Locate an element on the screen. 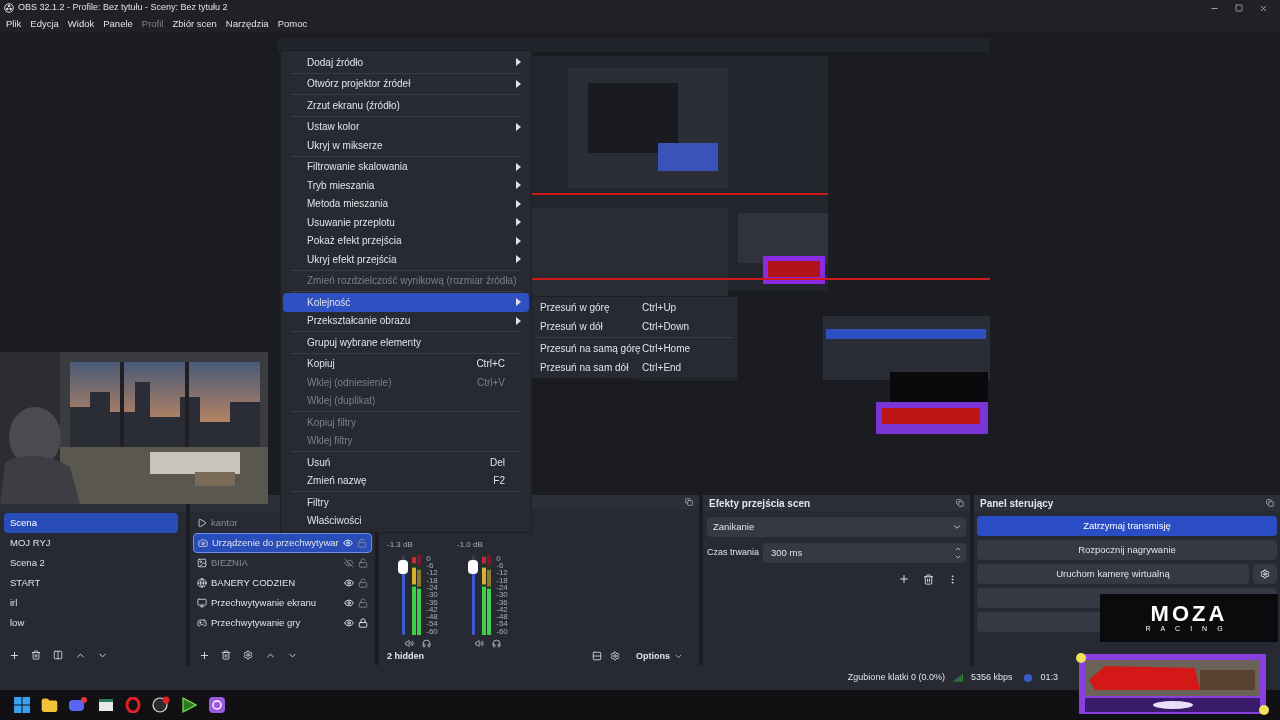  window-title: OBS 32.1.2 - Profile: Bez tytułu - Sceny: Bez tytułu 2 is located at coordinates (123, 8).